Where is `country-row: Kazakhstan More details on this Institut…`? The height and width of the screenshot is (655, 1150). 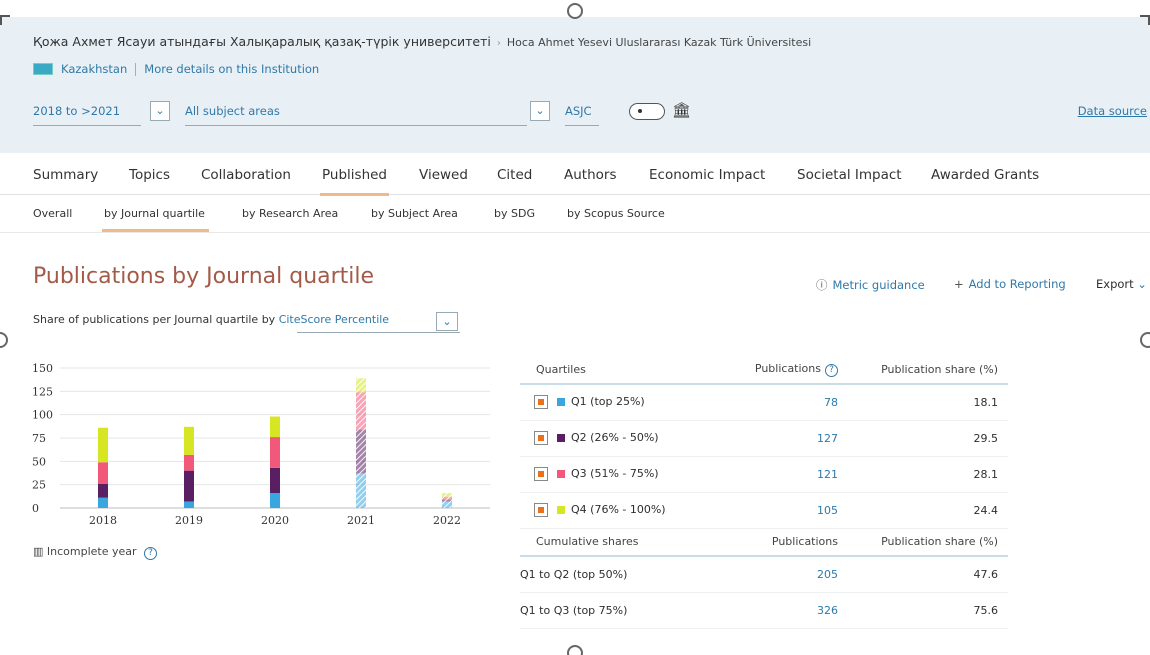 country-row: Kazakhstan More details on this Institut… is located at coordinates (176, 69).